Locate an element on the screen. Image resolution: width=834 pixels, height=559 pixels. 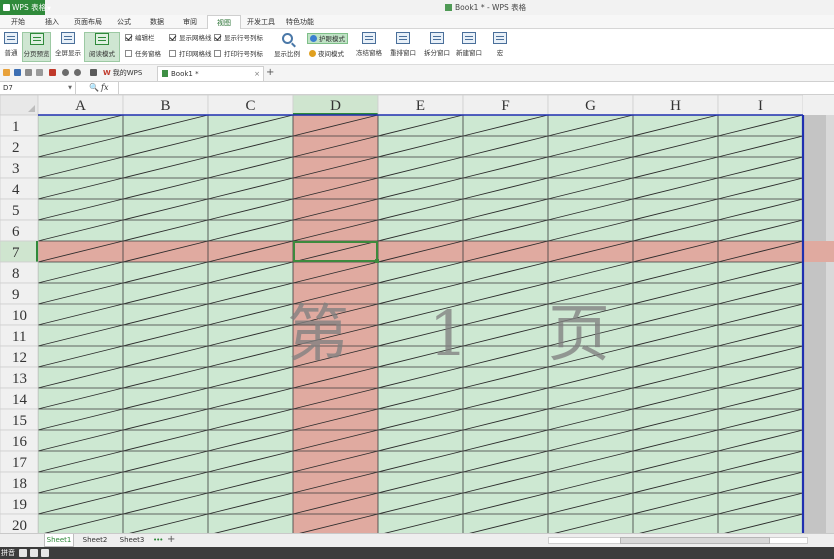
row-header-18: 18 is located at coordinates (19, 484).